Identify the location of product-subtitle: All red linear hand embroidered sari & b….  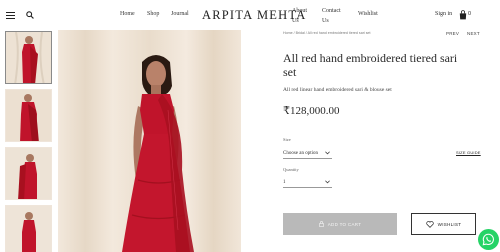
(337, 90).